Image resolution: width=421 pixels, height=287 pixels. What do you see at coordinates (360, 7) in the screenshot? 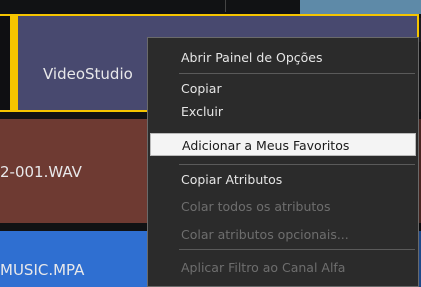
I see `ruler-marker` at bounding box center [360, 7].